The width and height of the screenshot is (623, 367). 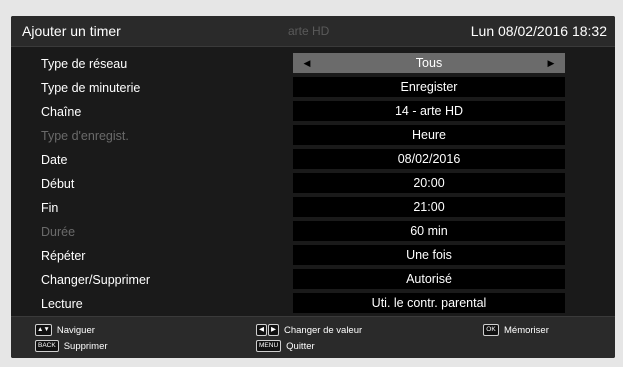 I want to click on network-type-value: ◀ Tous ▶, so click(x=429, y=63).